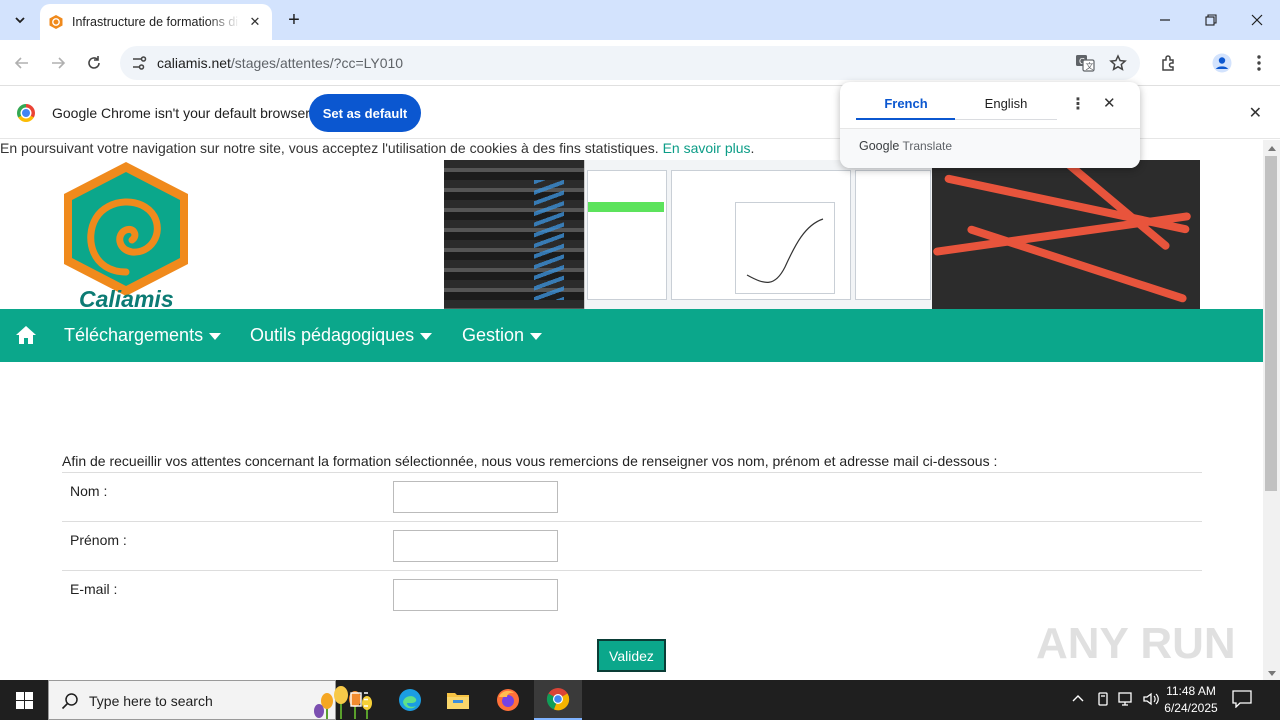  What do you see at coordinates (502, 335) in the screenshot?
I see `nav-item-gestion: Gestion` at bounding box center [502, 335].